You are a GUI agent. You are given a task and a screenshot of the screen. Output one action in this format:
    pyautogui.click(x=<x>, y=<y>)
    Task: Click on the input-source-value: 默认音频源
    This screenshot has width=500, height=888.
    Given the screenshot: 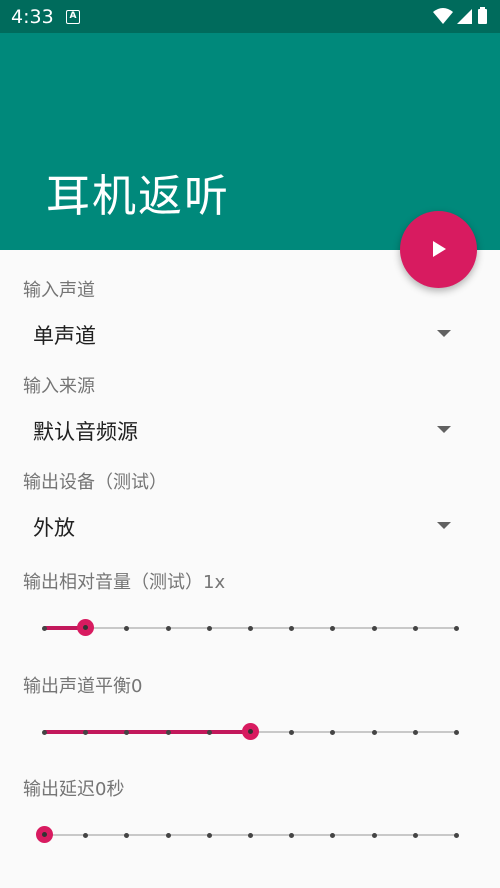 What is the action you would take?
    pyautogui.click(x=85, y=432)
    